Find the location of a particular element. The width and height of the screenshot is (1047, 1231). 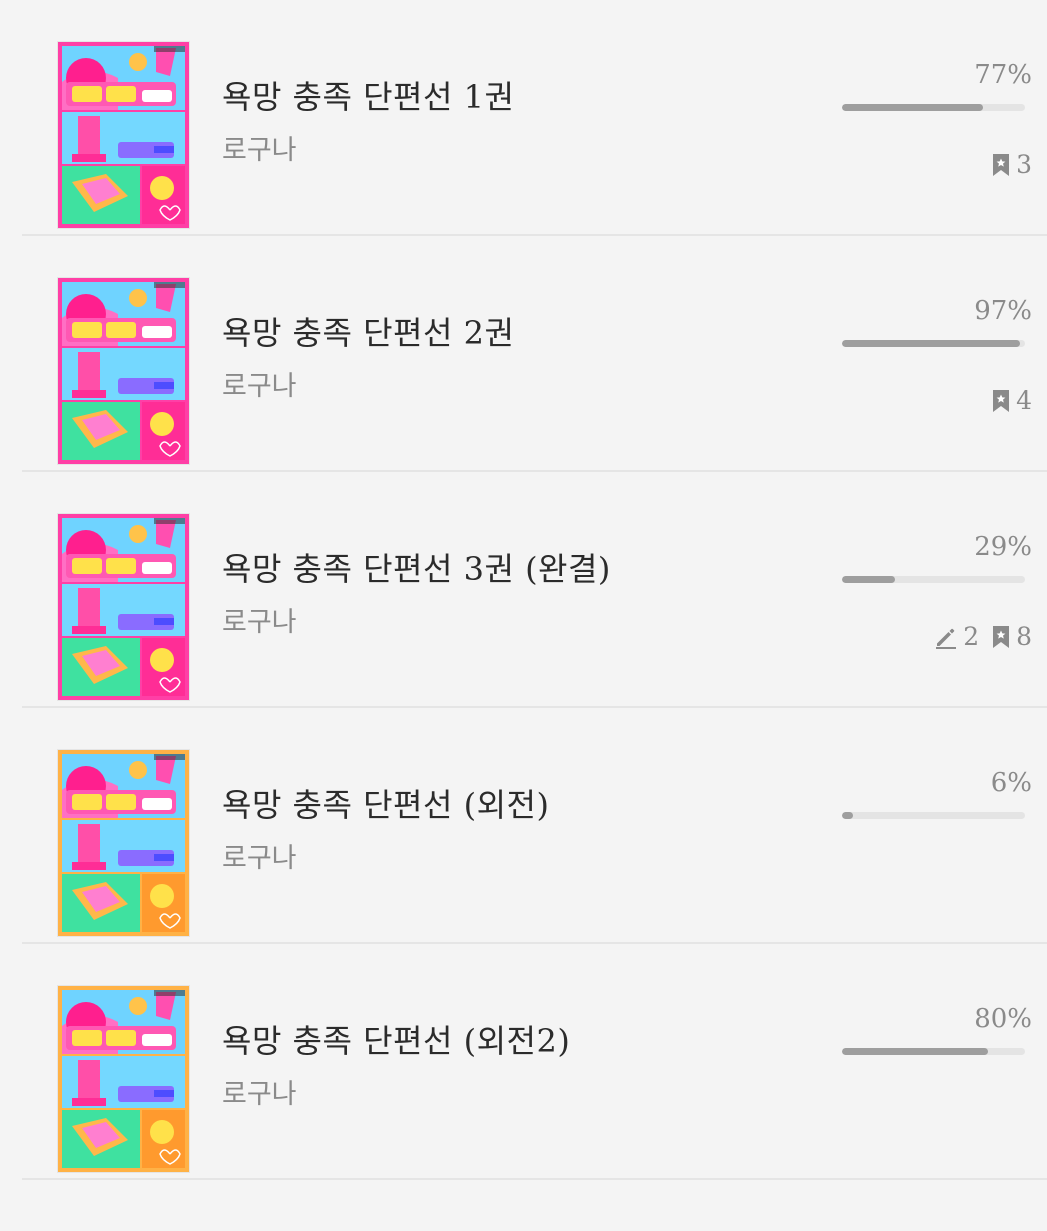

pencil-icon is located at coordinates (946, 637).